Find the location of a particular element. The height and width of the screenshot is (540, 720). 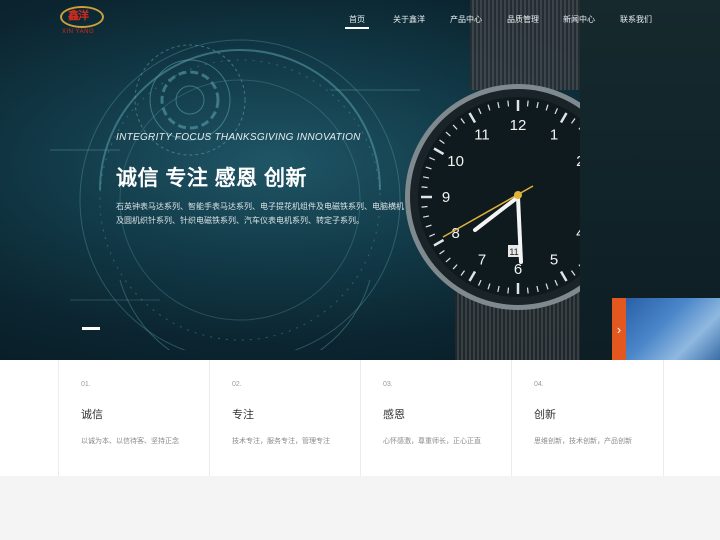

feature-card-integrity: 01. 诚信 以诚为本、以信待客、坚持正念 is located at coordinates (133, 418).